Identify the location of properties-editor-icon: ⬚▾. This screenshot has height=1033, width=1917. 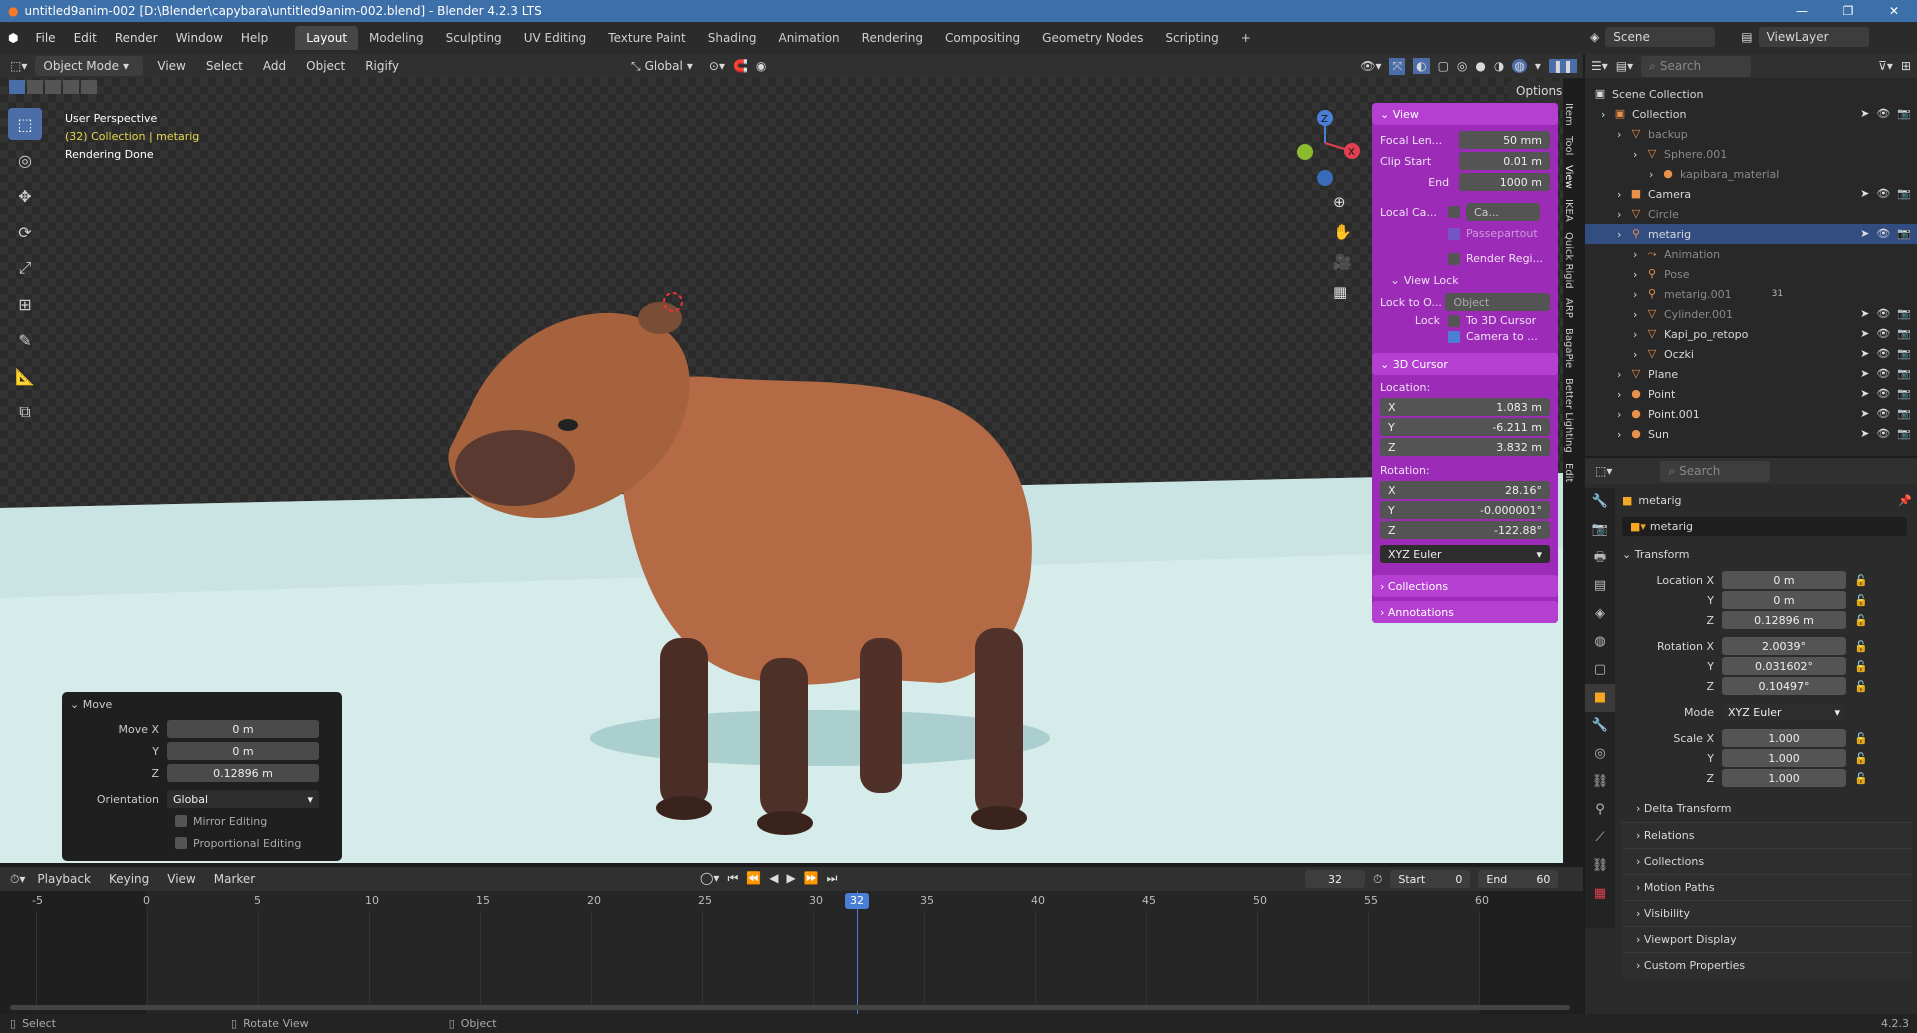
(1603, 471).